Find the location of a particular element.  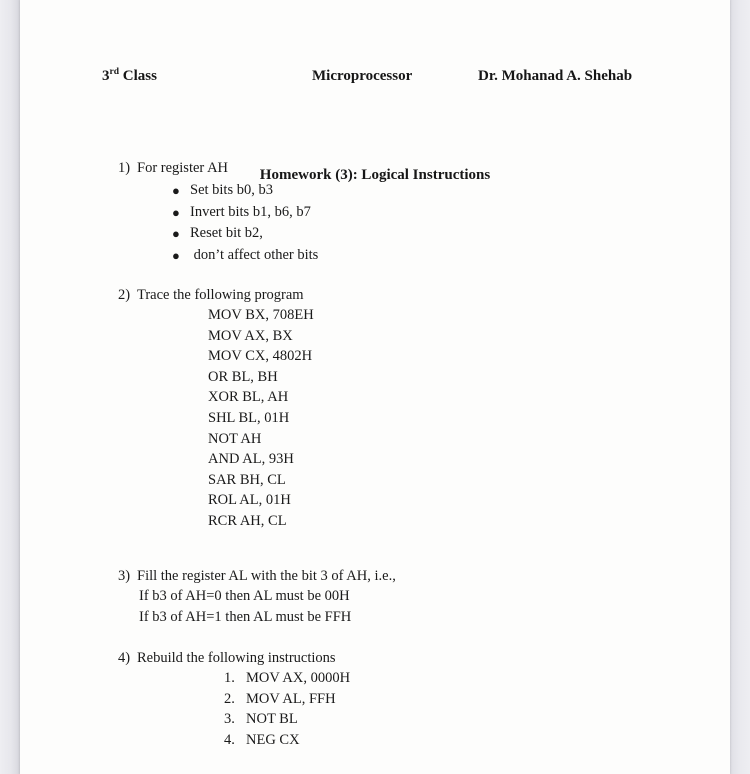

instruction-line: AND AL, 93H is located at coordinates (251, 459).